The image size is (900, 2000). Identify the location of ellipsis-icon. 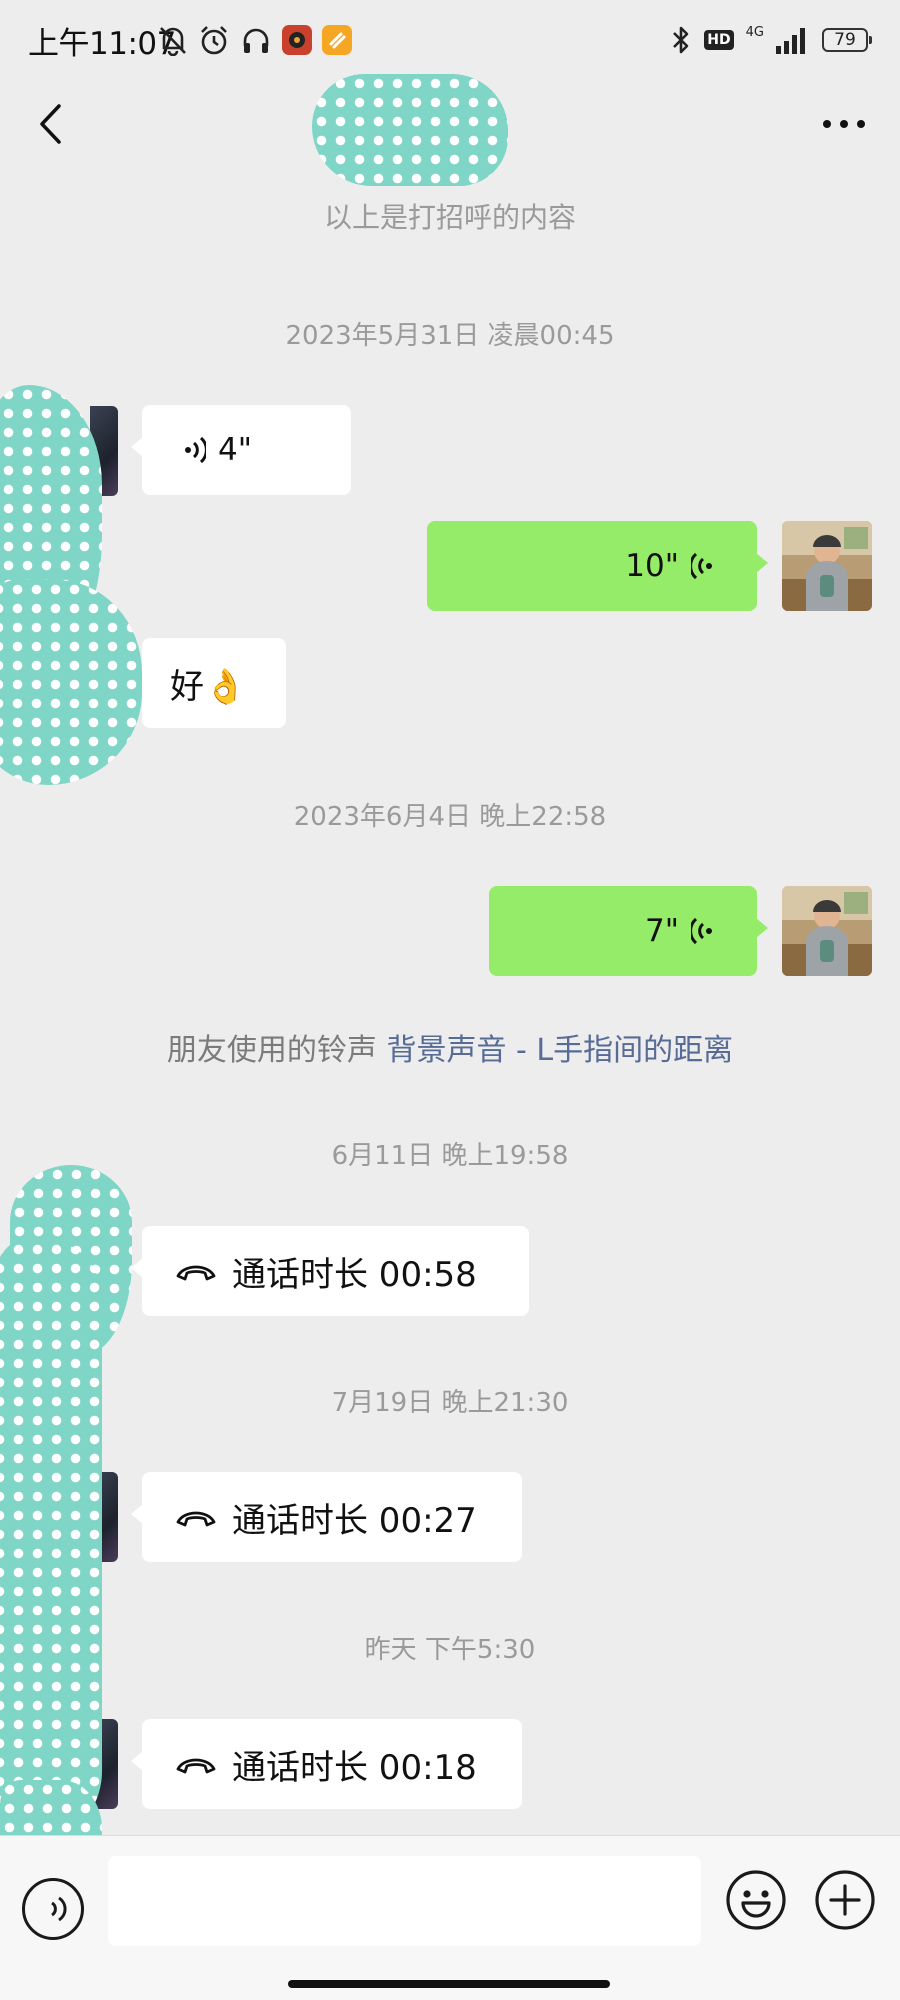
(844, 124).